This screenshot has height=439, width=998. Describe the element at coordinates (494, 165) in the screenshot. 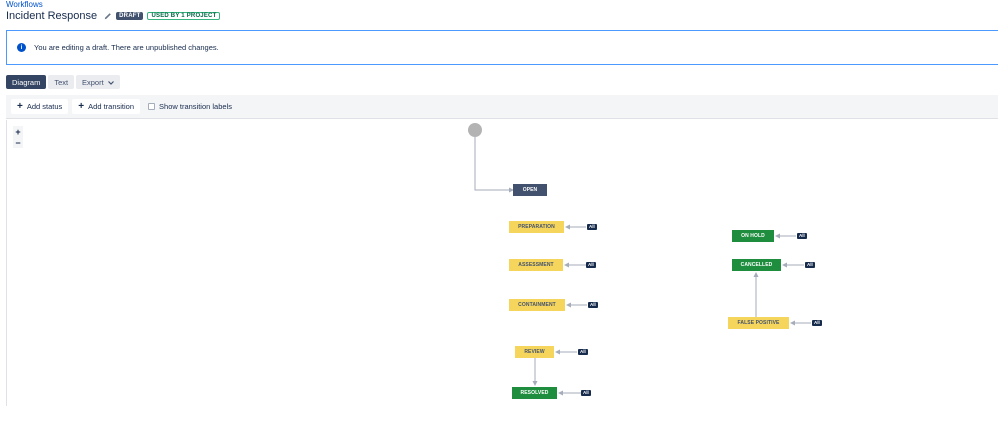

I see `initial-transition-line` at that location.